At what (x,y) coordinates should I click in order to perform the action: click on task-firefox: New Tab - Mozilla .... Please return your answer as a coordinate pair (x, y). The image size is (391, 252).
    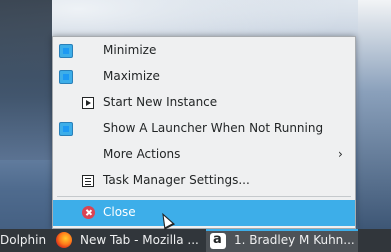
    Looking at the image, I should click on (128, 240).